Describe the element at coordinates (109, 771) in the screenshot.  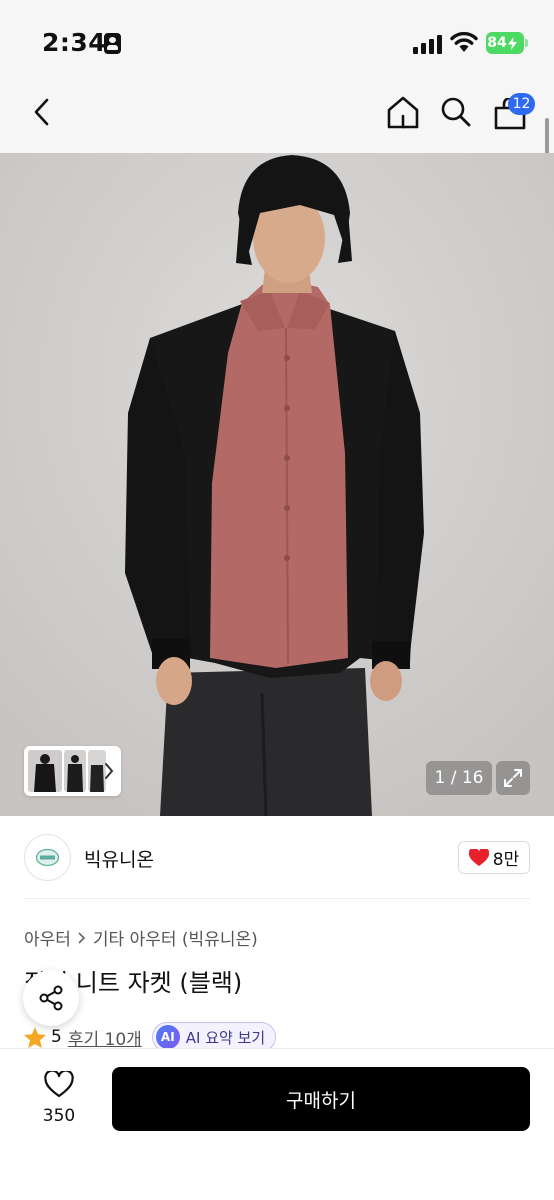
I see `chevron-right-icon` at that location.